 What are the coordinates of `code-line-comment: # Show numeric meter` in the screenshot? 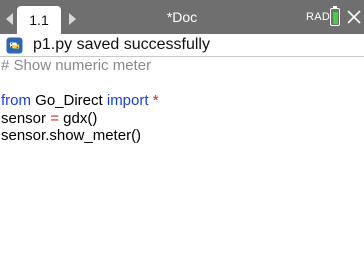 It's located at (76, 65).